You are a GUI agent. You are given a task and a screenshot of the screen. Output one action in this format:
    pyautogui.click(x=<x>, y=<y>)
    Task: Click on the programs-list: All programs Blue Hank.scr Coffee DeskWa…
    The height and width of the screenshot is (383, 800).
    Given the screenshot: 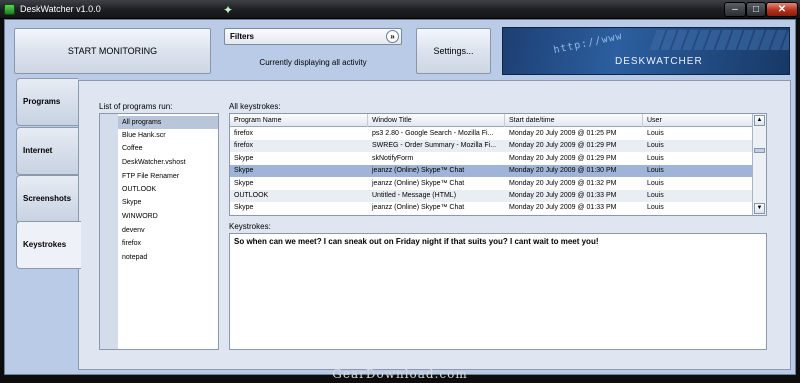 What is the action you would take?
    pyautogui.click(x=159, y=231)
    